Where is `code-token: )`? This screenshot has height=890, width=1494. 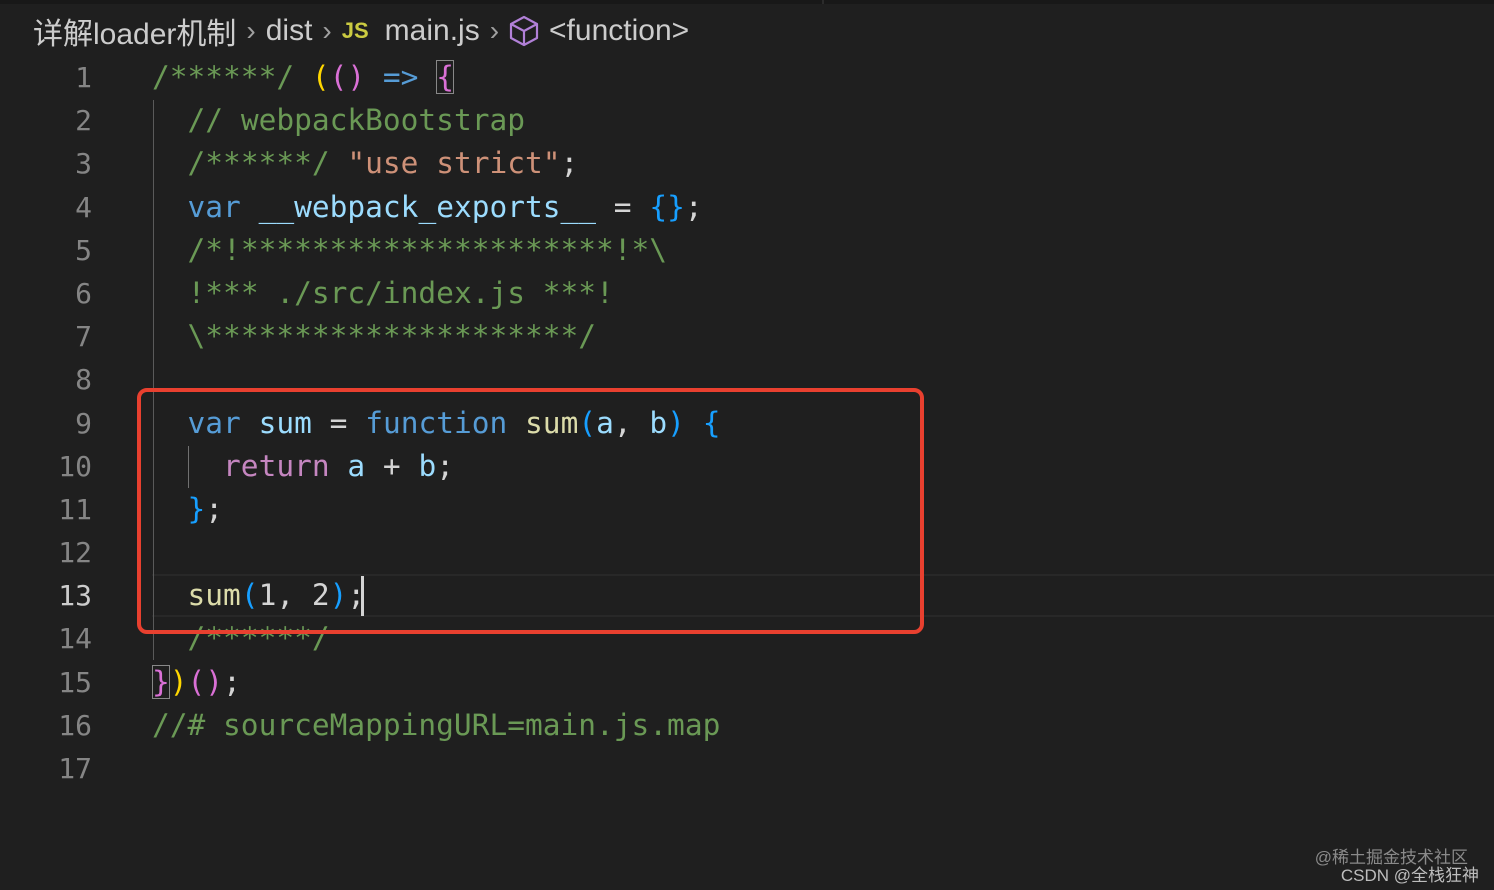 code-token: ) is located at coordinates (178, 681).